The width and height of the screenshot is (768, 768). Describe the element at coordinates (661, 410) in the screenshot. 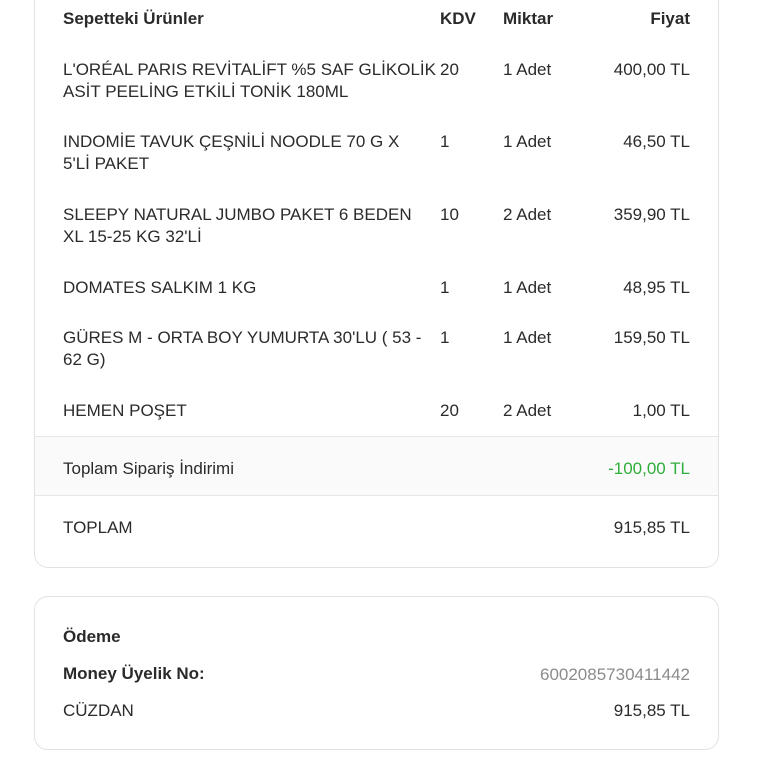

I see `item-price: 1,00 TL` at that location.